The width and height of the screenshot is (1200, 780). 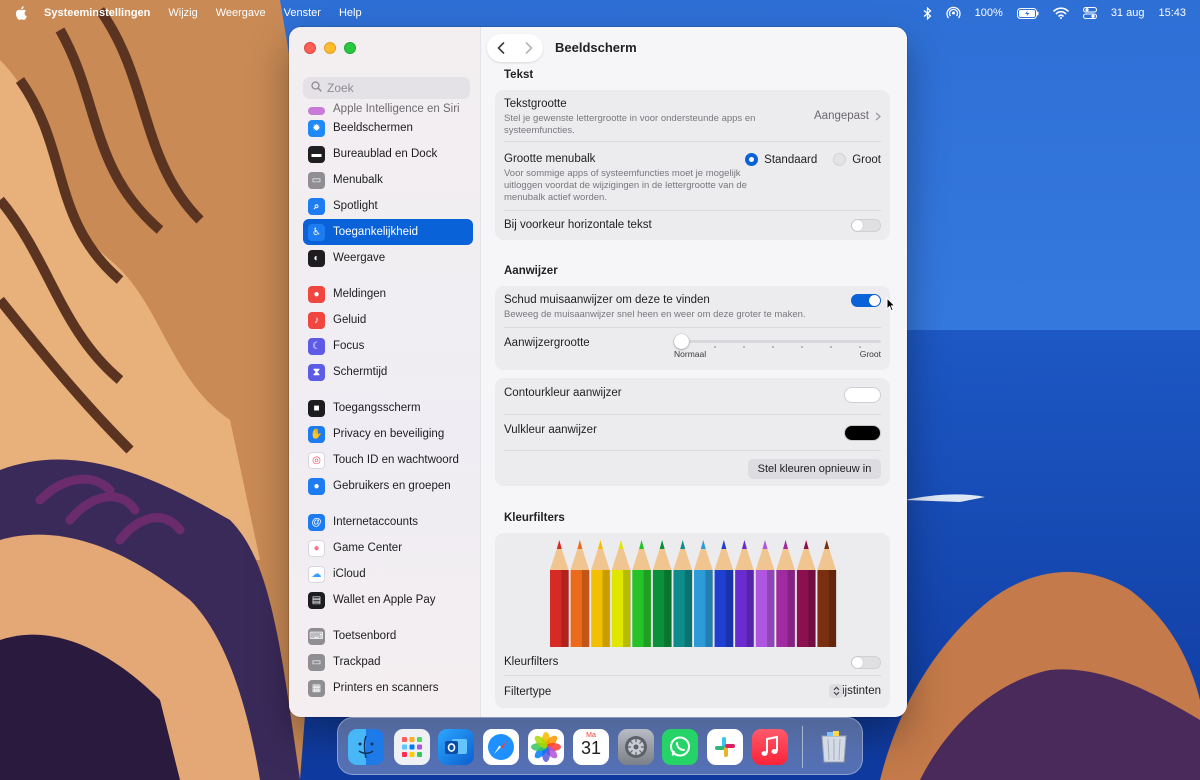 What do you see at coordinates (501, 747) in the screenshot?
I see `safari-icon` at bounding box center [501, 747].